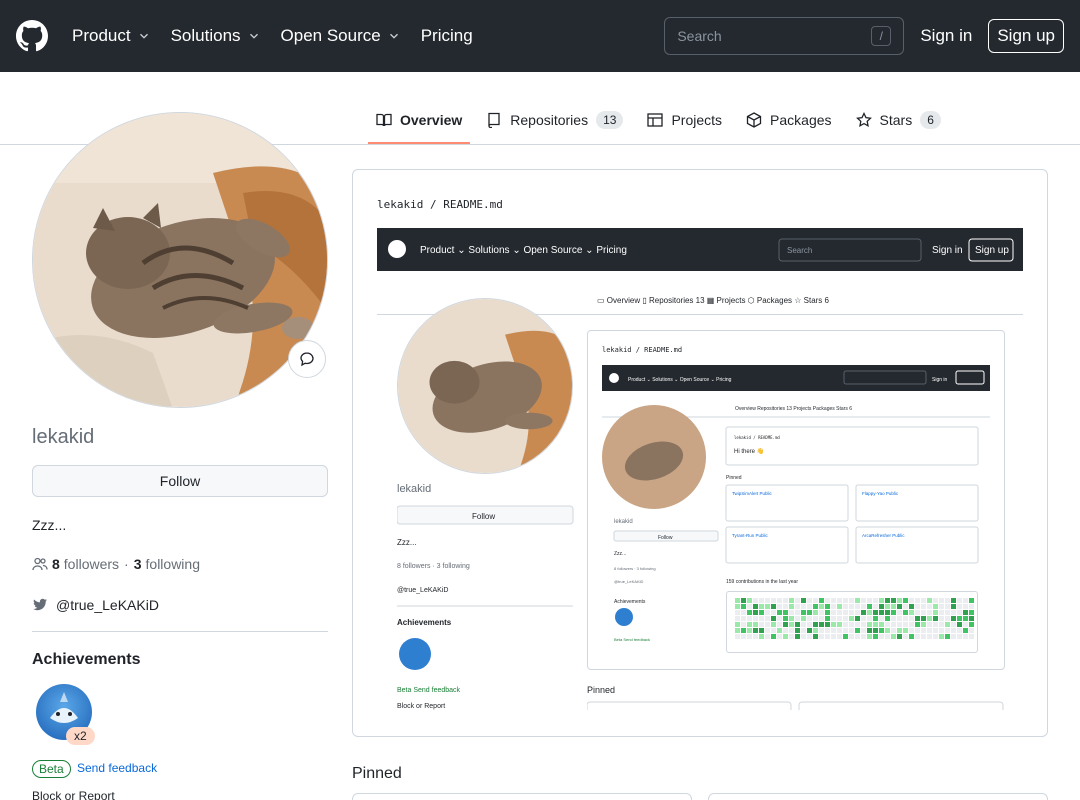 Image resolution: width=1080 pixels, height=800 pixels. What do you see at coordinates (180, 481) in the screenshot?
I see `follow-button: Follow` at bounding box center [180, 481].